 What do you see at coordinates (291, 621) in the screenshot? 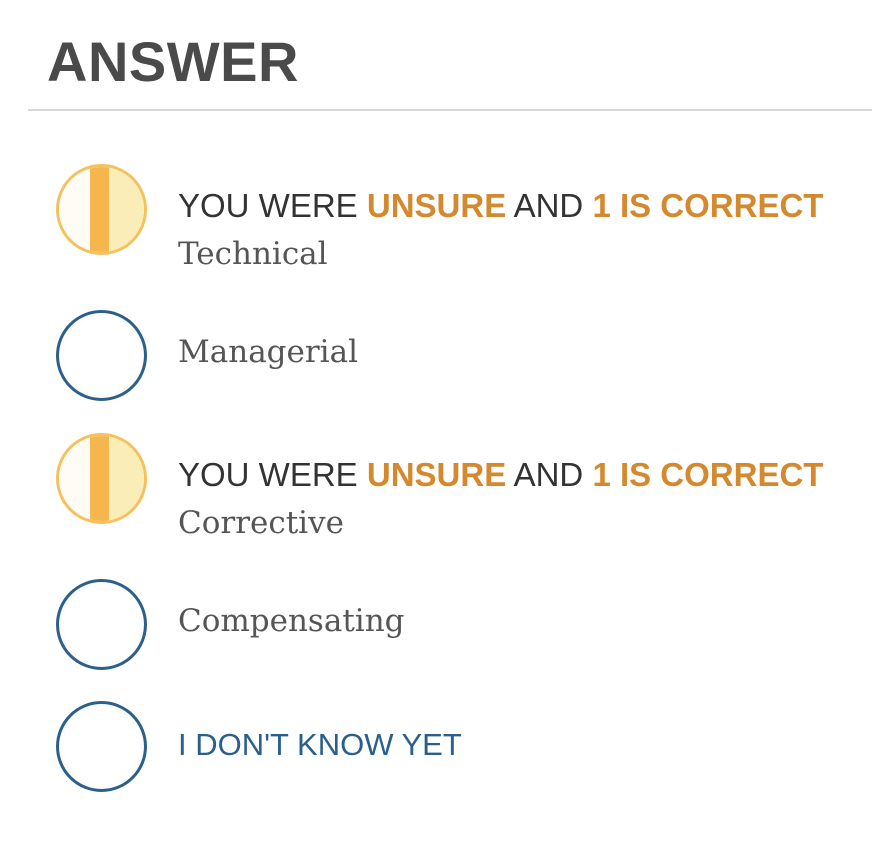
I see `answer-label: Compensating` at bounding box center [291, 621].